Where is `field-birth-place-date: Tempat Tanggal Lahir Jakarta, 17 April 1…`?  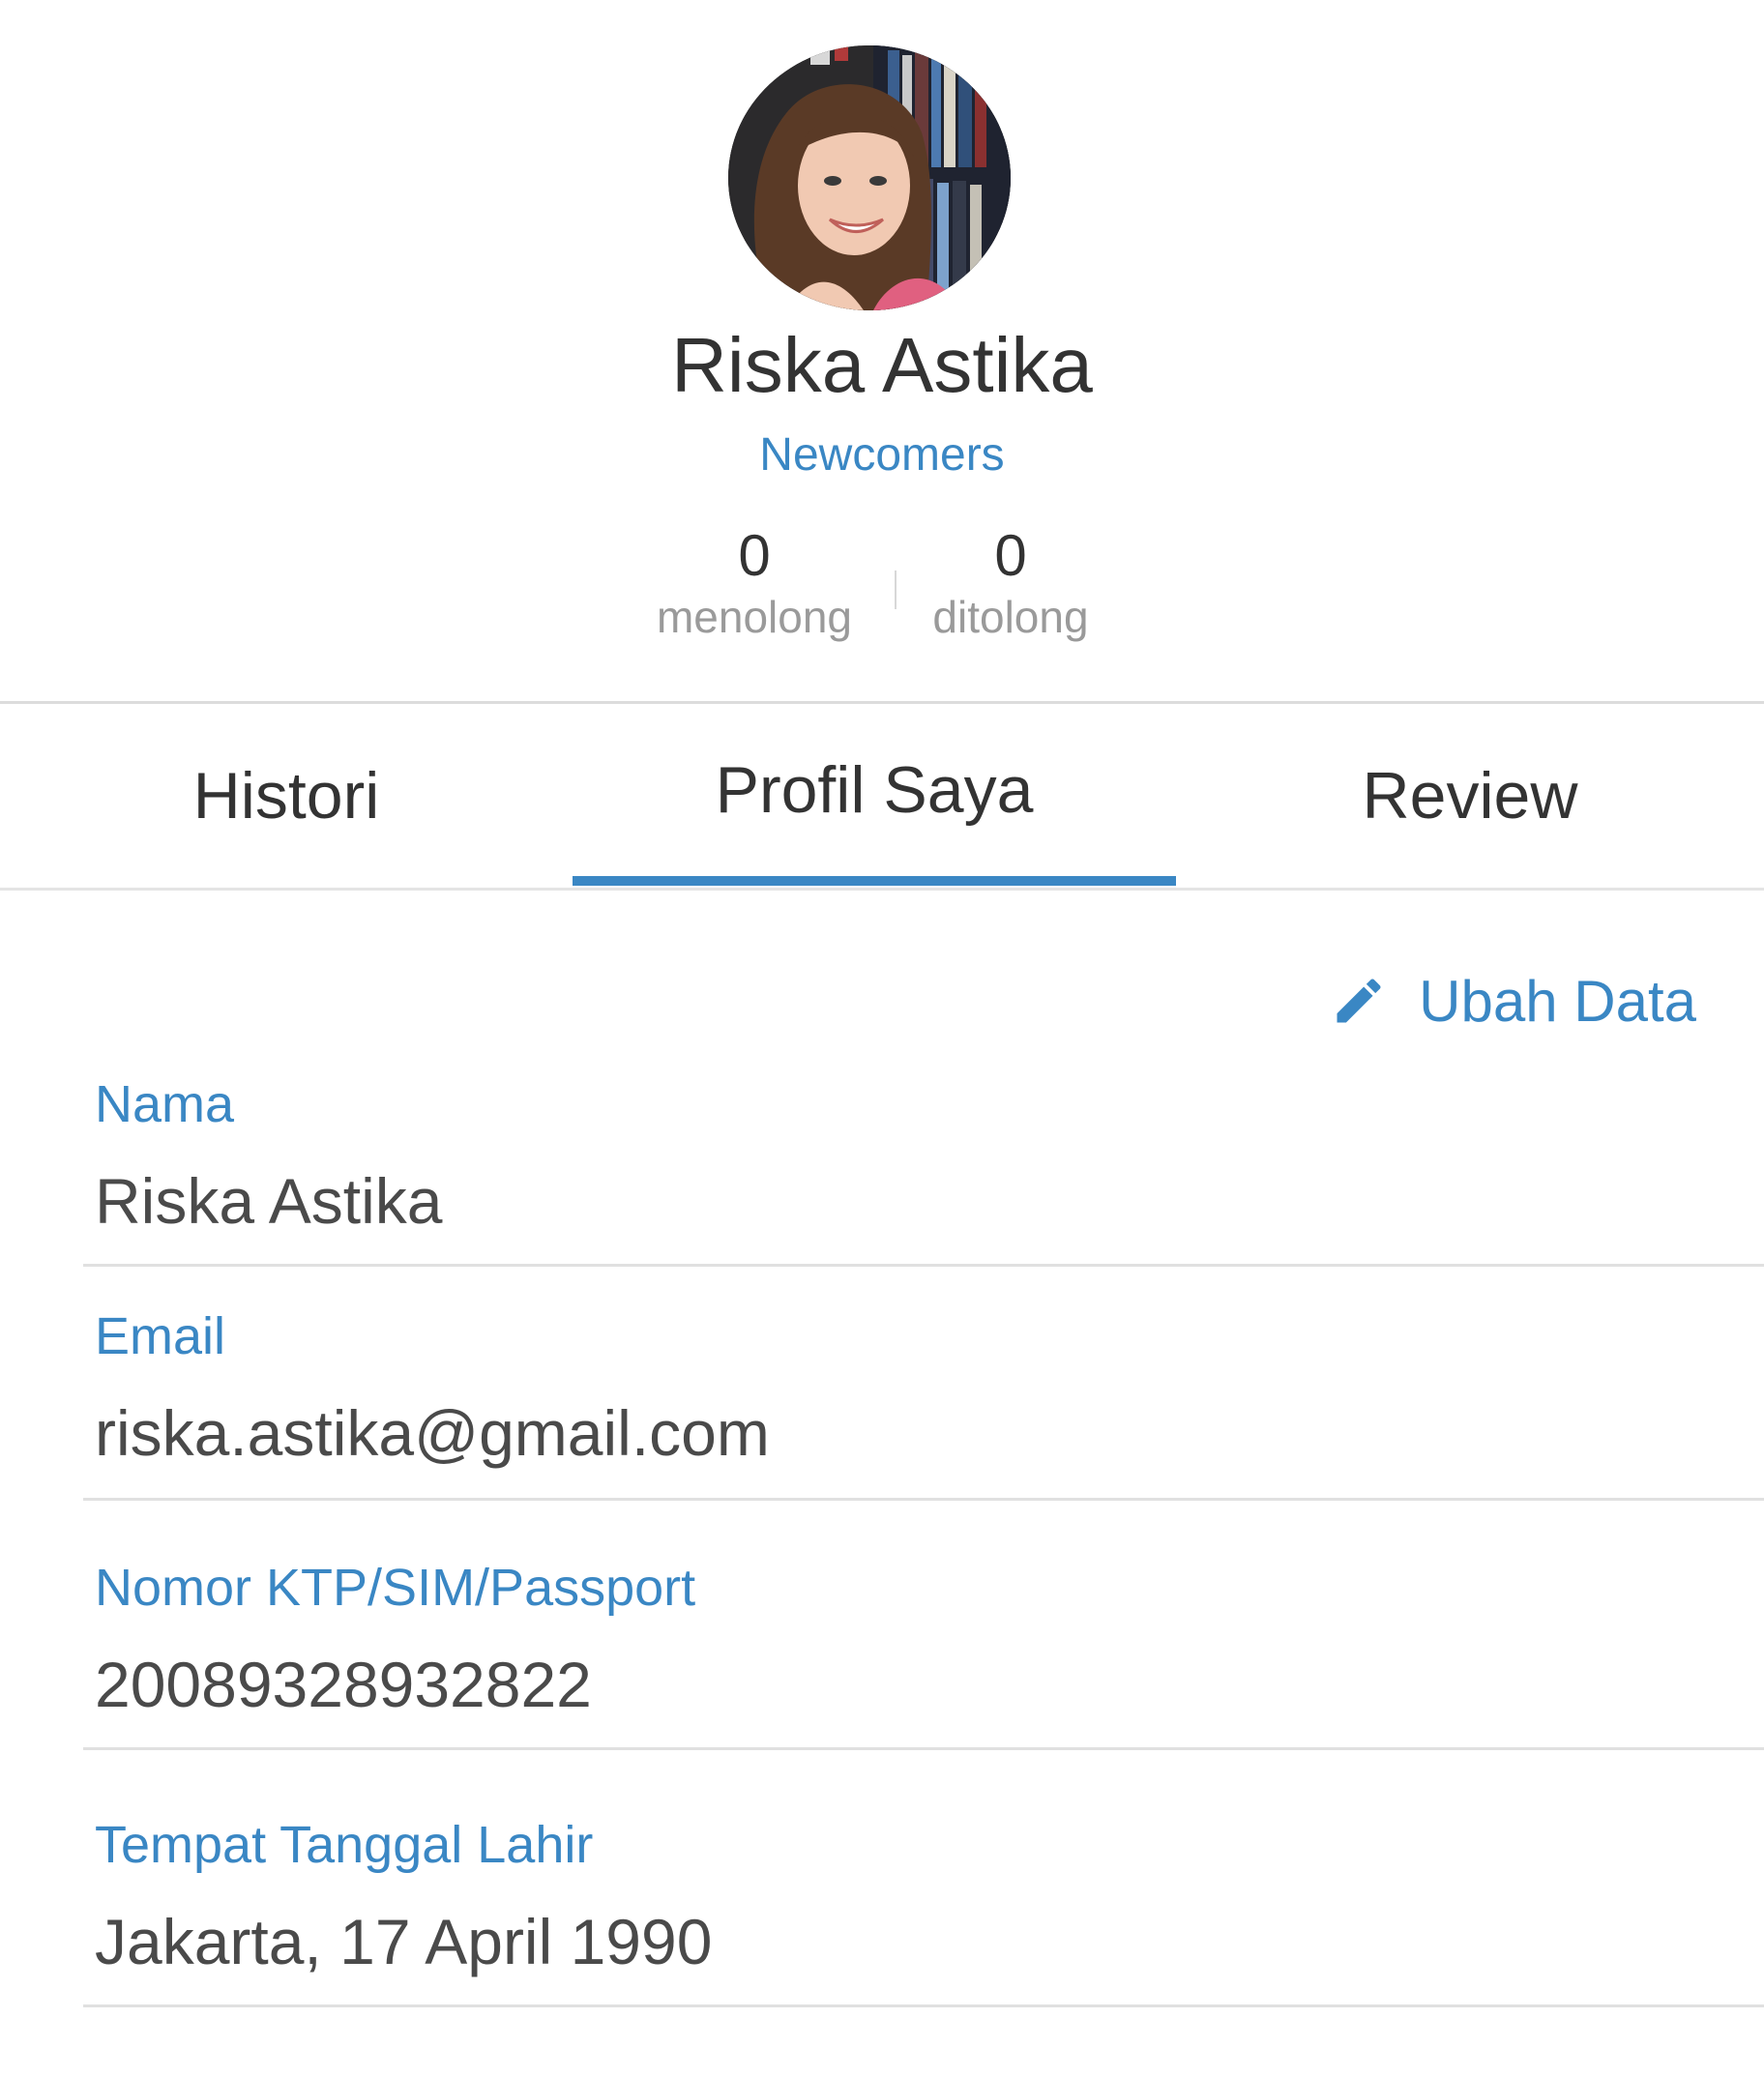
field-birth-place-date: Tempat Tanggal Lahir Jakarta, 17 April 1… is located at coordinates (923, 1910).